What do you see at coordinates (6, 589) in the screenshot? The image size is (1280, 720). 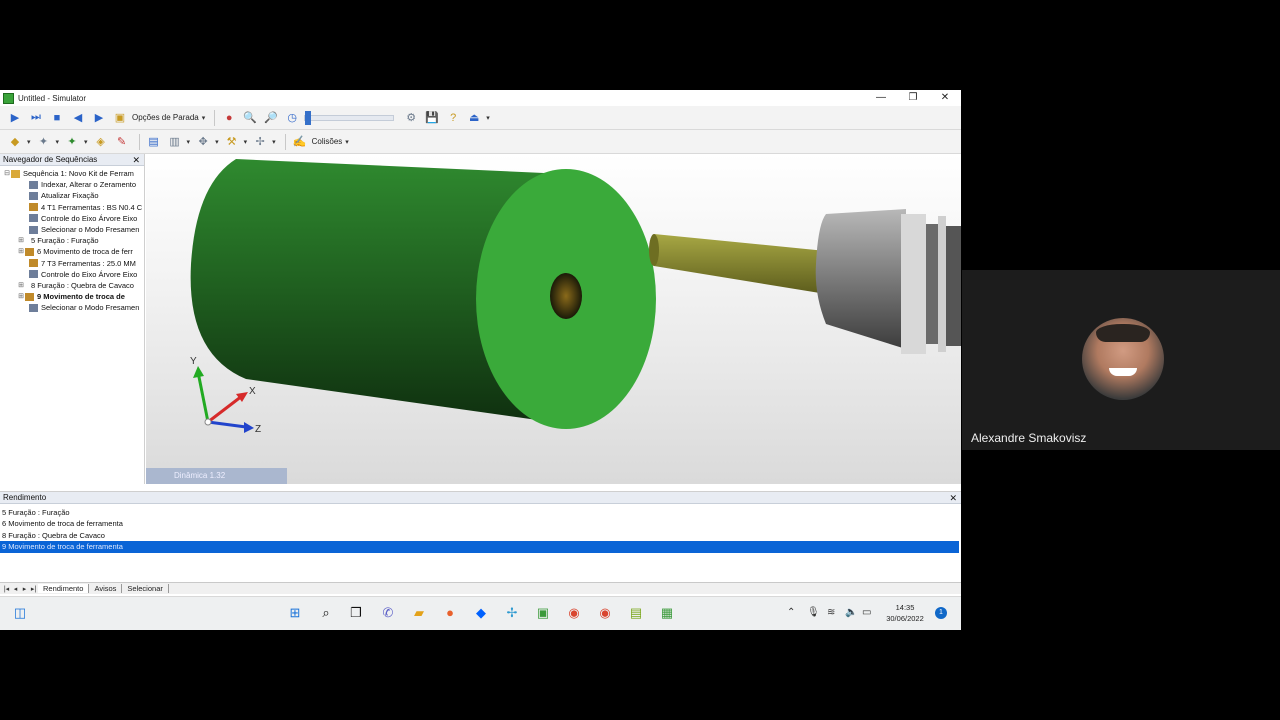 I see `tab-first-icon: |◂` at bounding box center [6, 589].